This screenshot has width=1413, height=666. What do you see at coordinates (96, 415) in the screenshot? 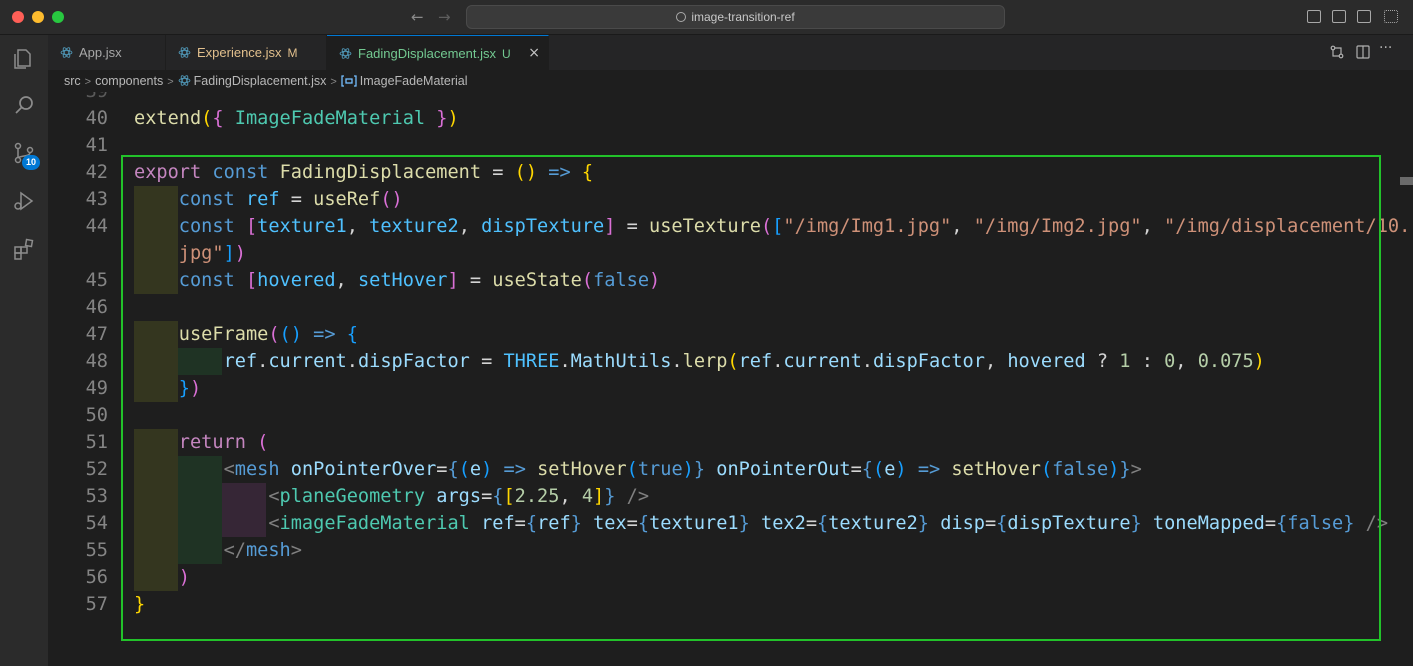
I see `line-number: 50` at bounding box center [96, 415].